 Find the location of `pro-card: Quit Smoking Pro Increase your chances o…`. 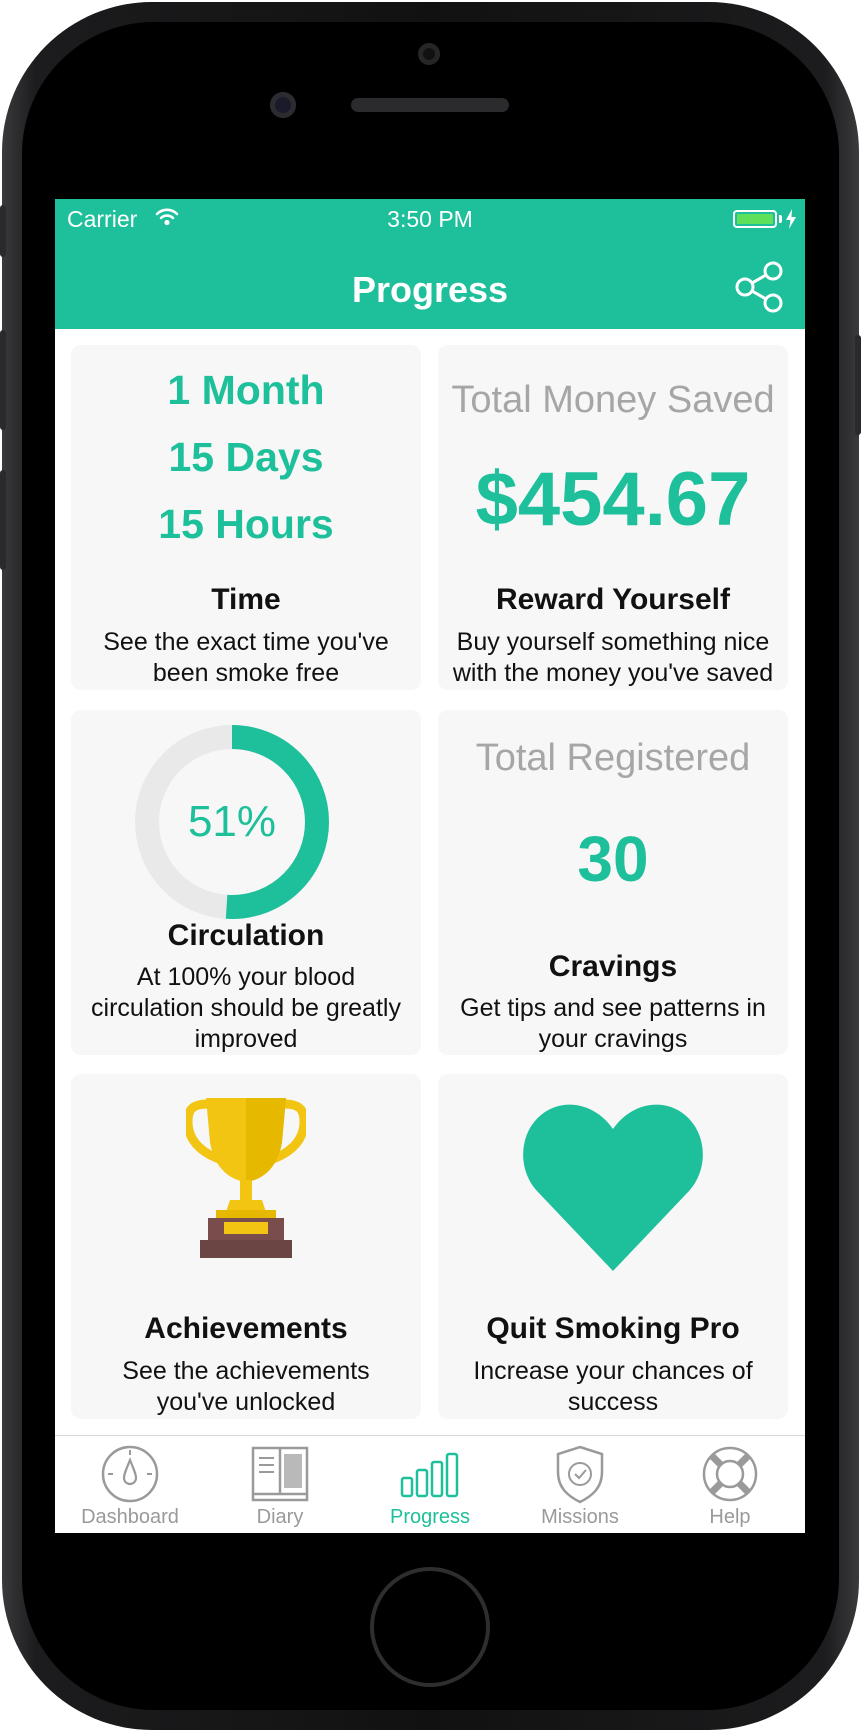

pro-card: Quit Smoking Pro Increase your chances o… is located at coordinates (613, 1246).